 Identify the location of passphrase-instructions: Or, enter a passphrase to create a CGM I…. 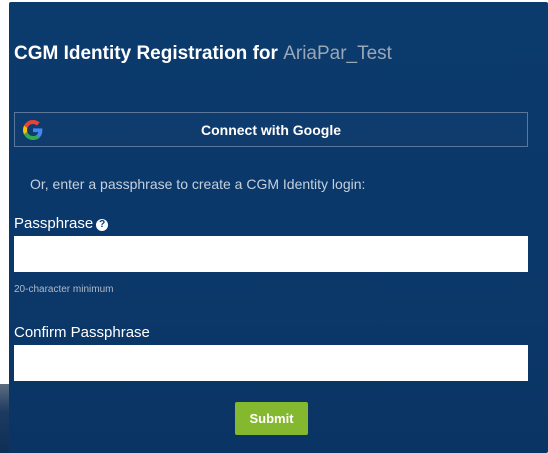
(198, 184).